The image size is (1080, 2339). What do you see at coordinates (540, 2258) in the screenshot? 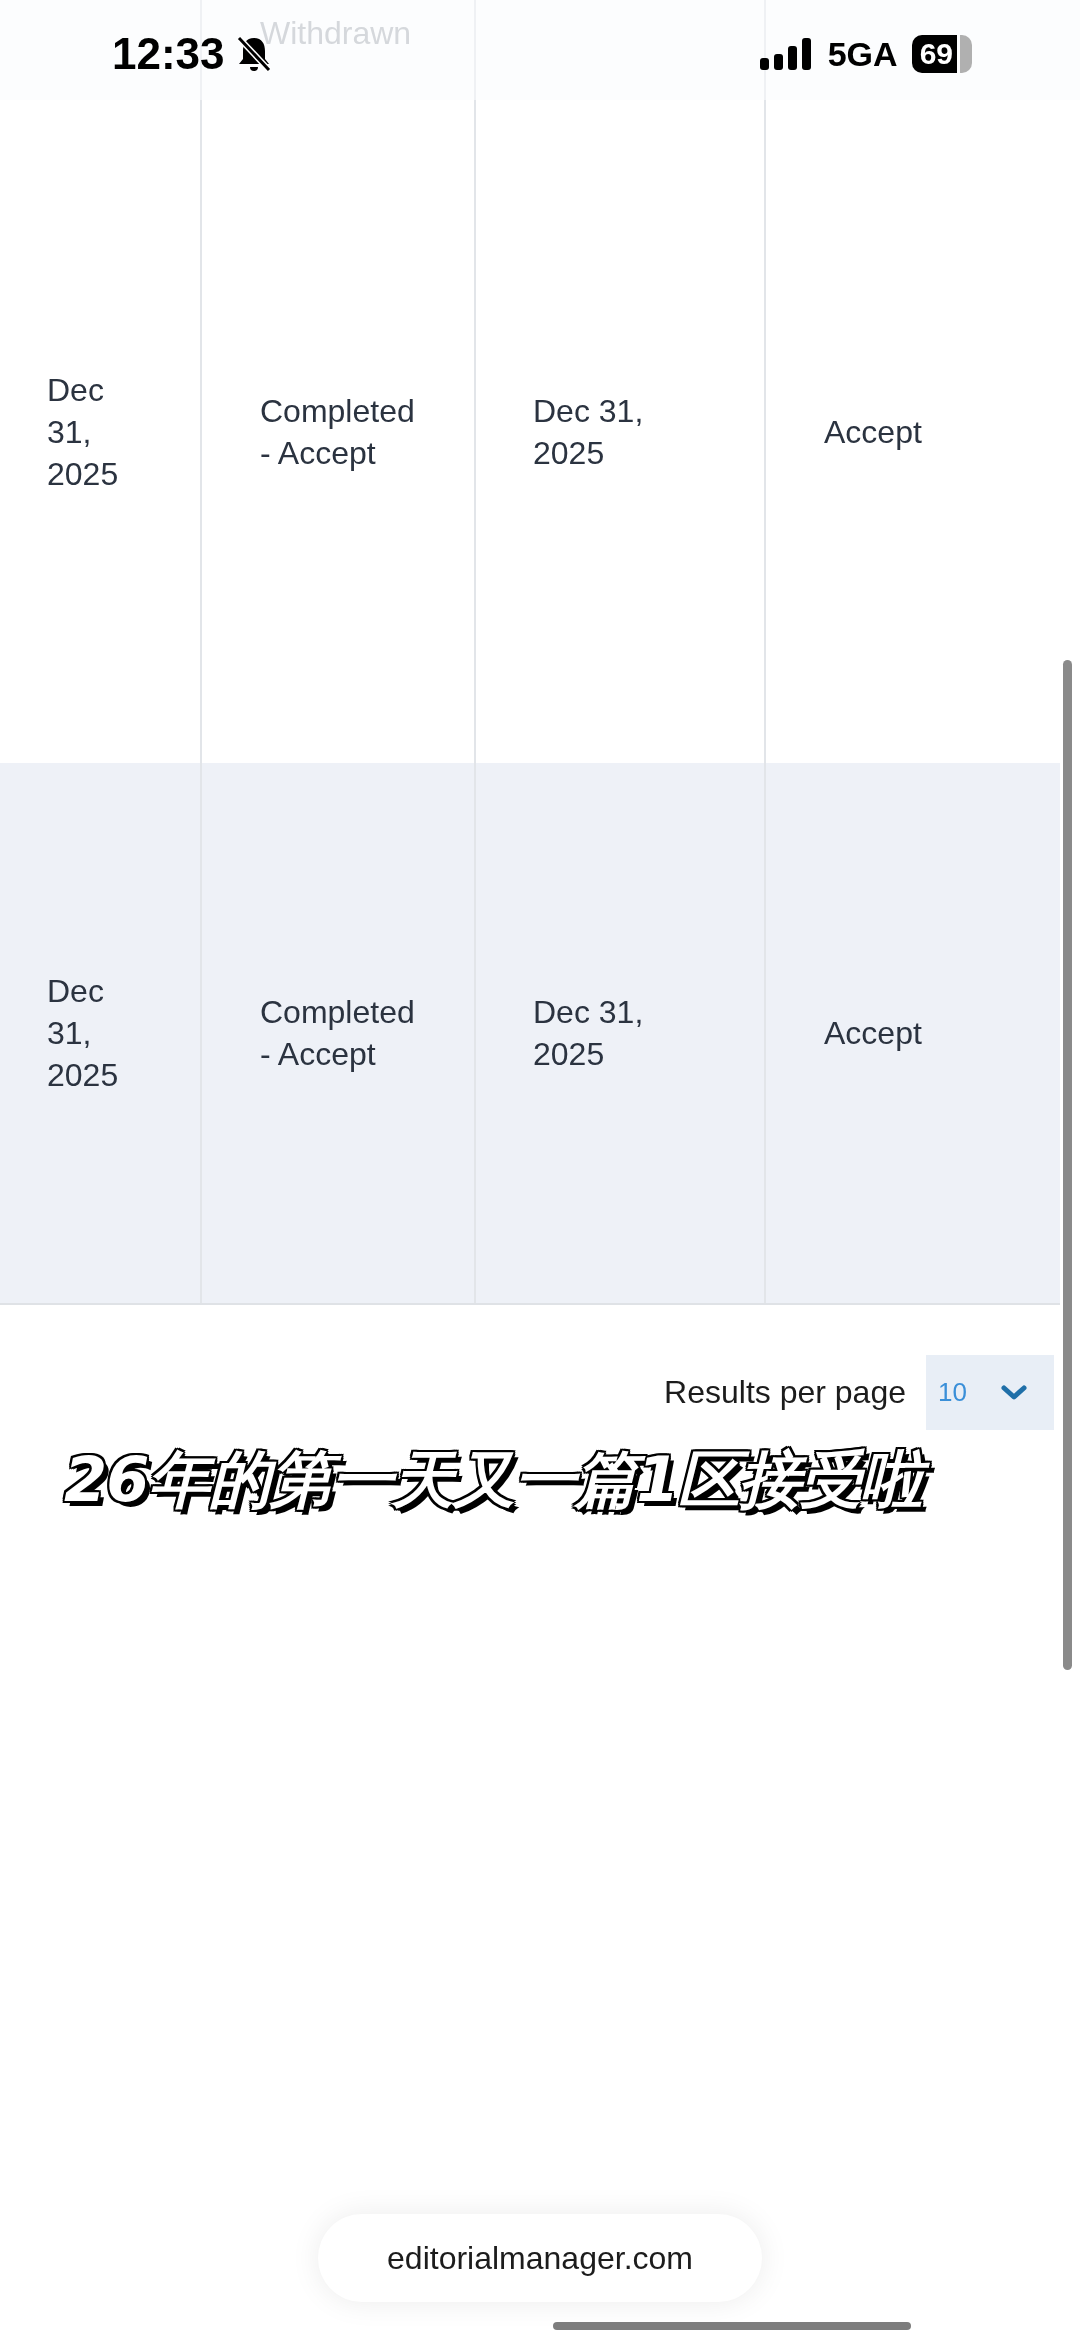
I see `address-bar: editorialmanager.com` at bounding box center [540, 2258].